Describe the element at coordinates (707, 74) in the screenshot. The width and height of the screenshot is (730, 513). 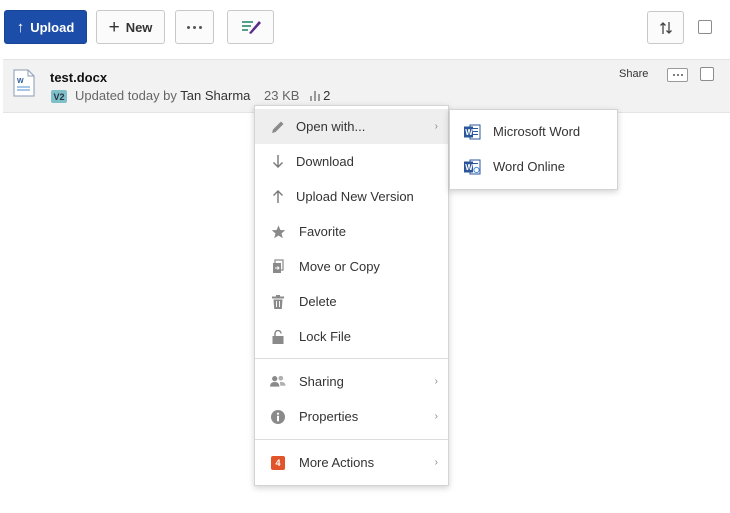
I see `row-checkbox` at that location.